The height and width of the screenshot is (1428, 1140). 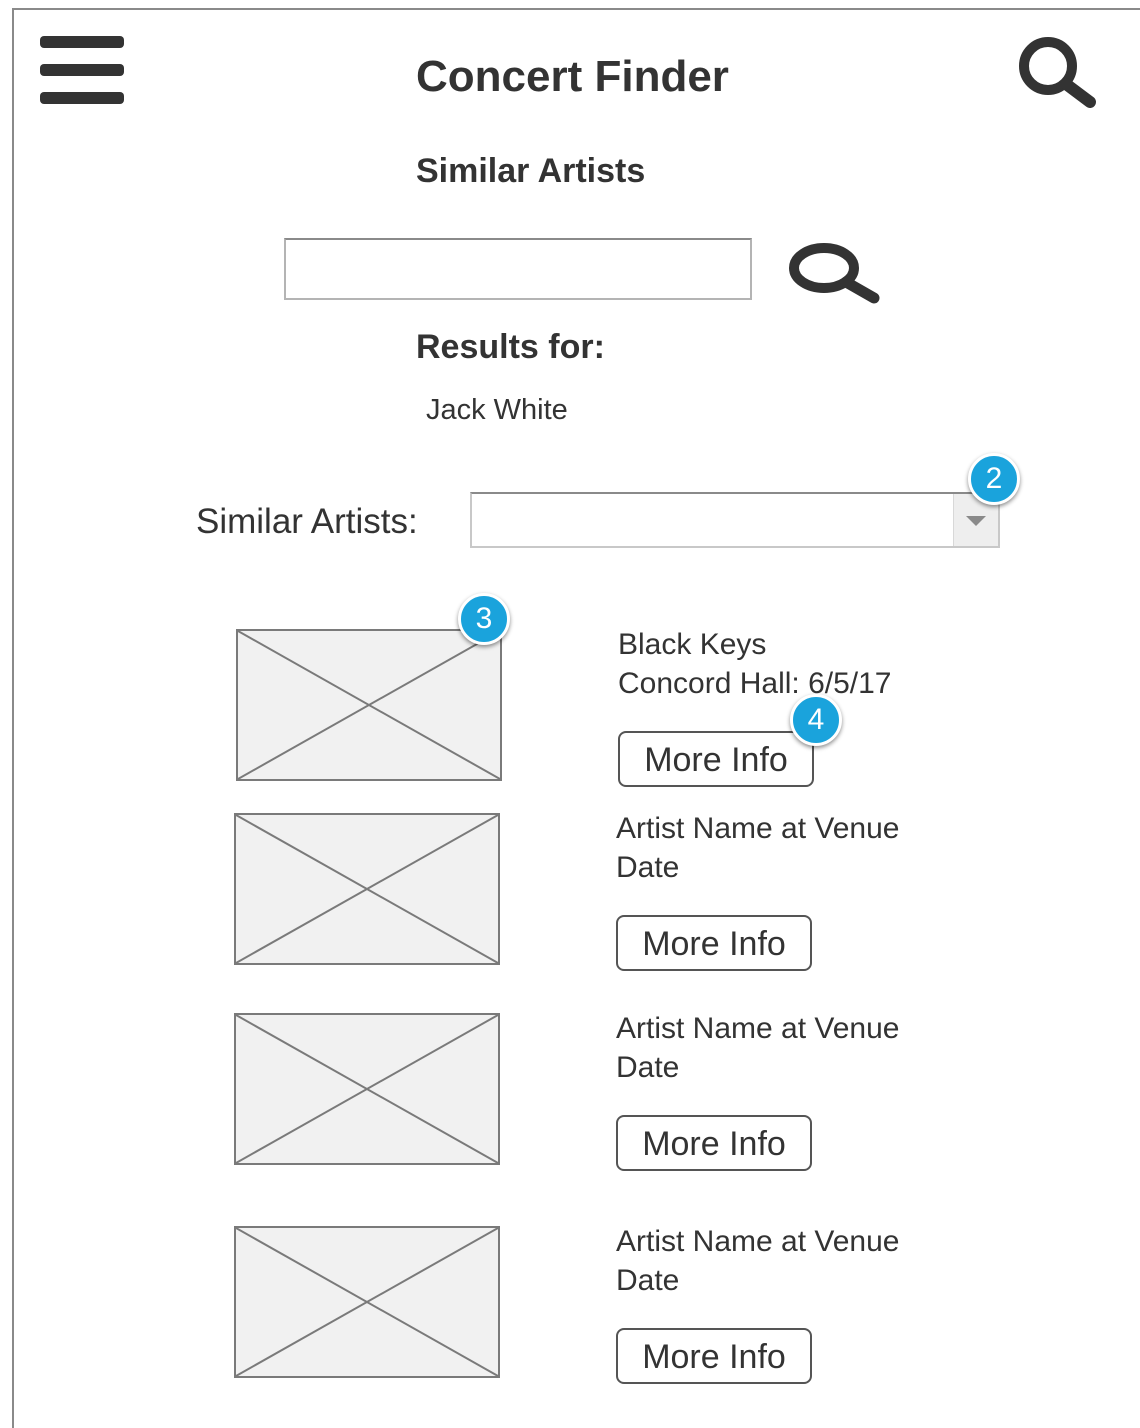 What do you see at coordinates (497, 410) in the screenshot?
I see `results-query: Jack White` at bounding box center [497, 410].